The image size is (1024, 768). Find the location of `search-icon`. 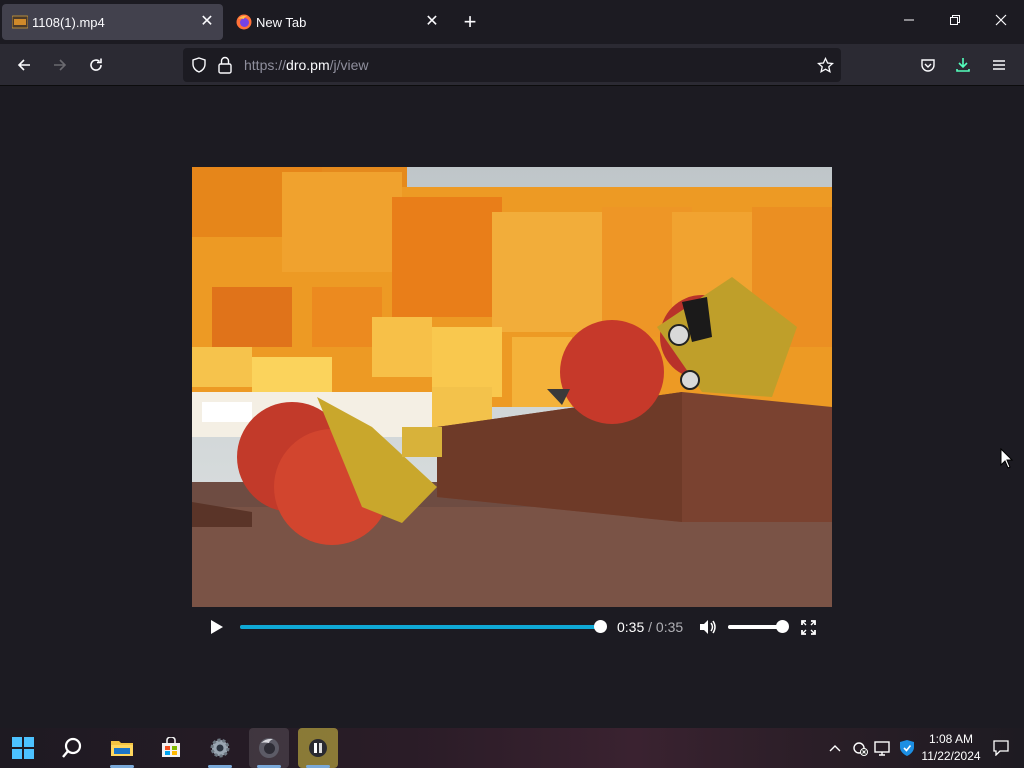

search-icon is located at coordinates (72, 747).